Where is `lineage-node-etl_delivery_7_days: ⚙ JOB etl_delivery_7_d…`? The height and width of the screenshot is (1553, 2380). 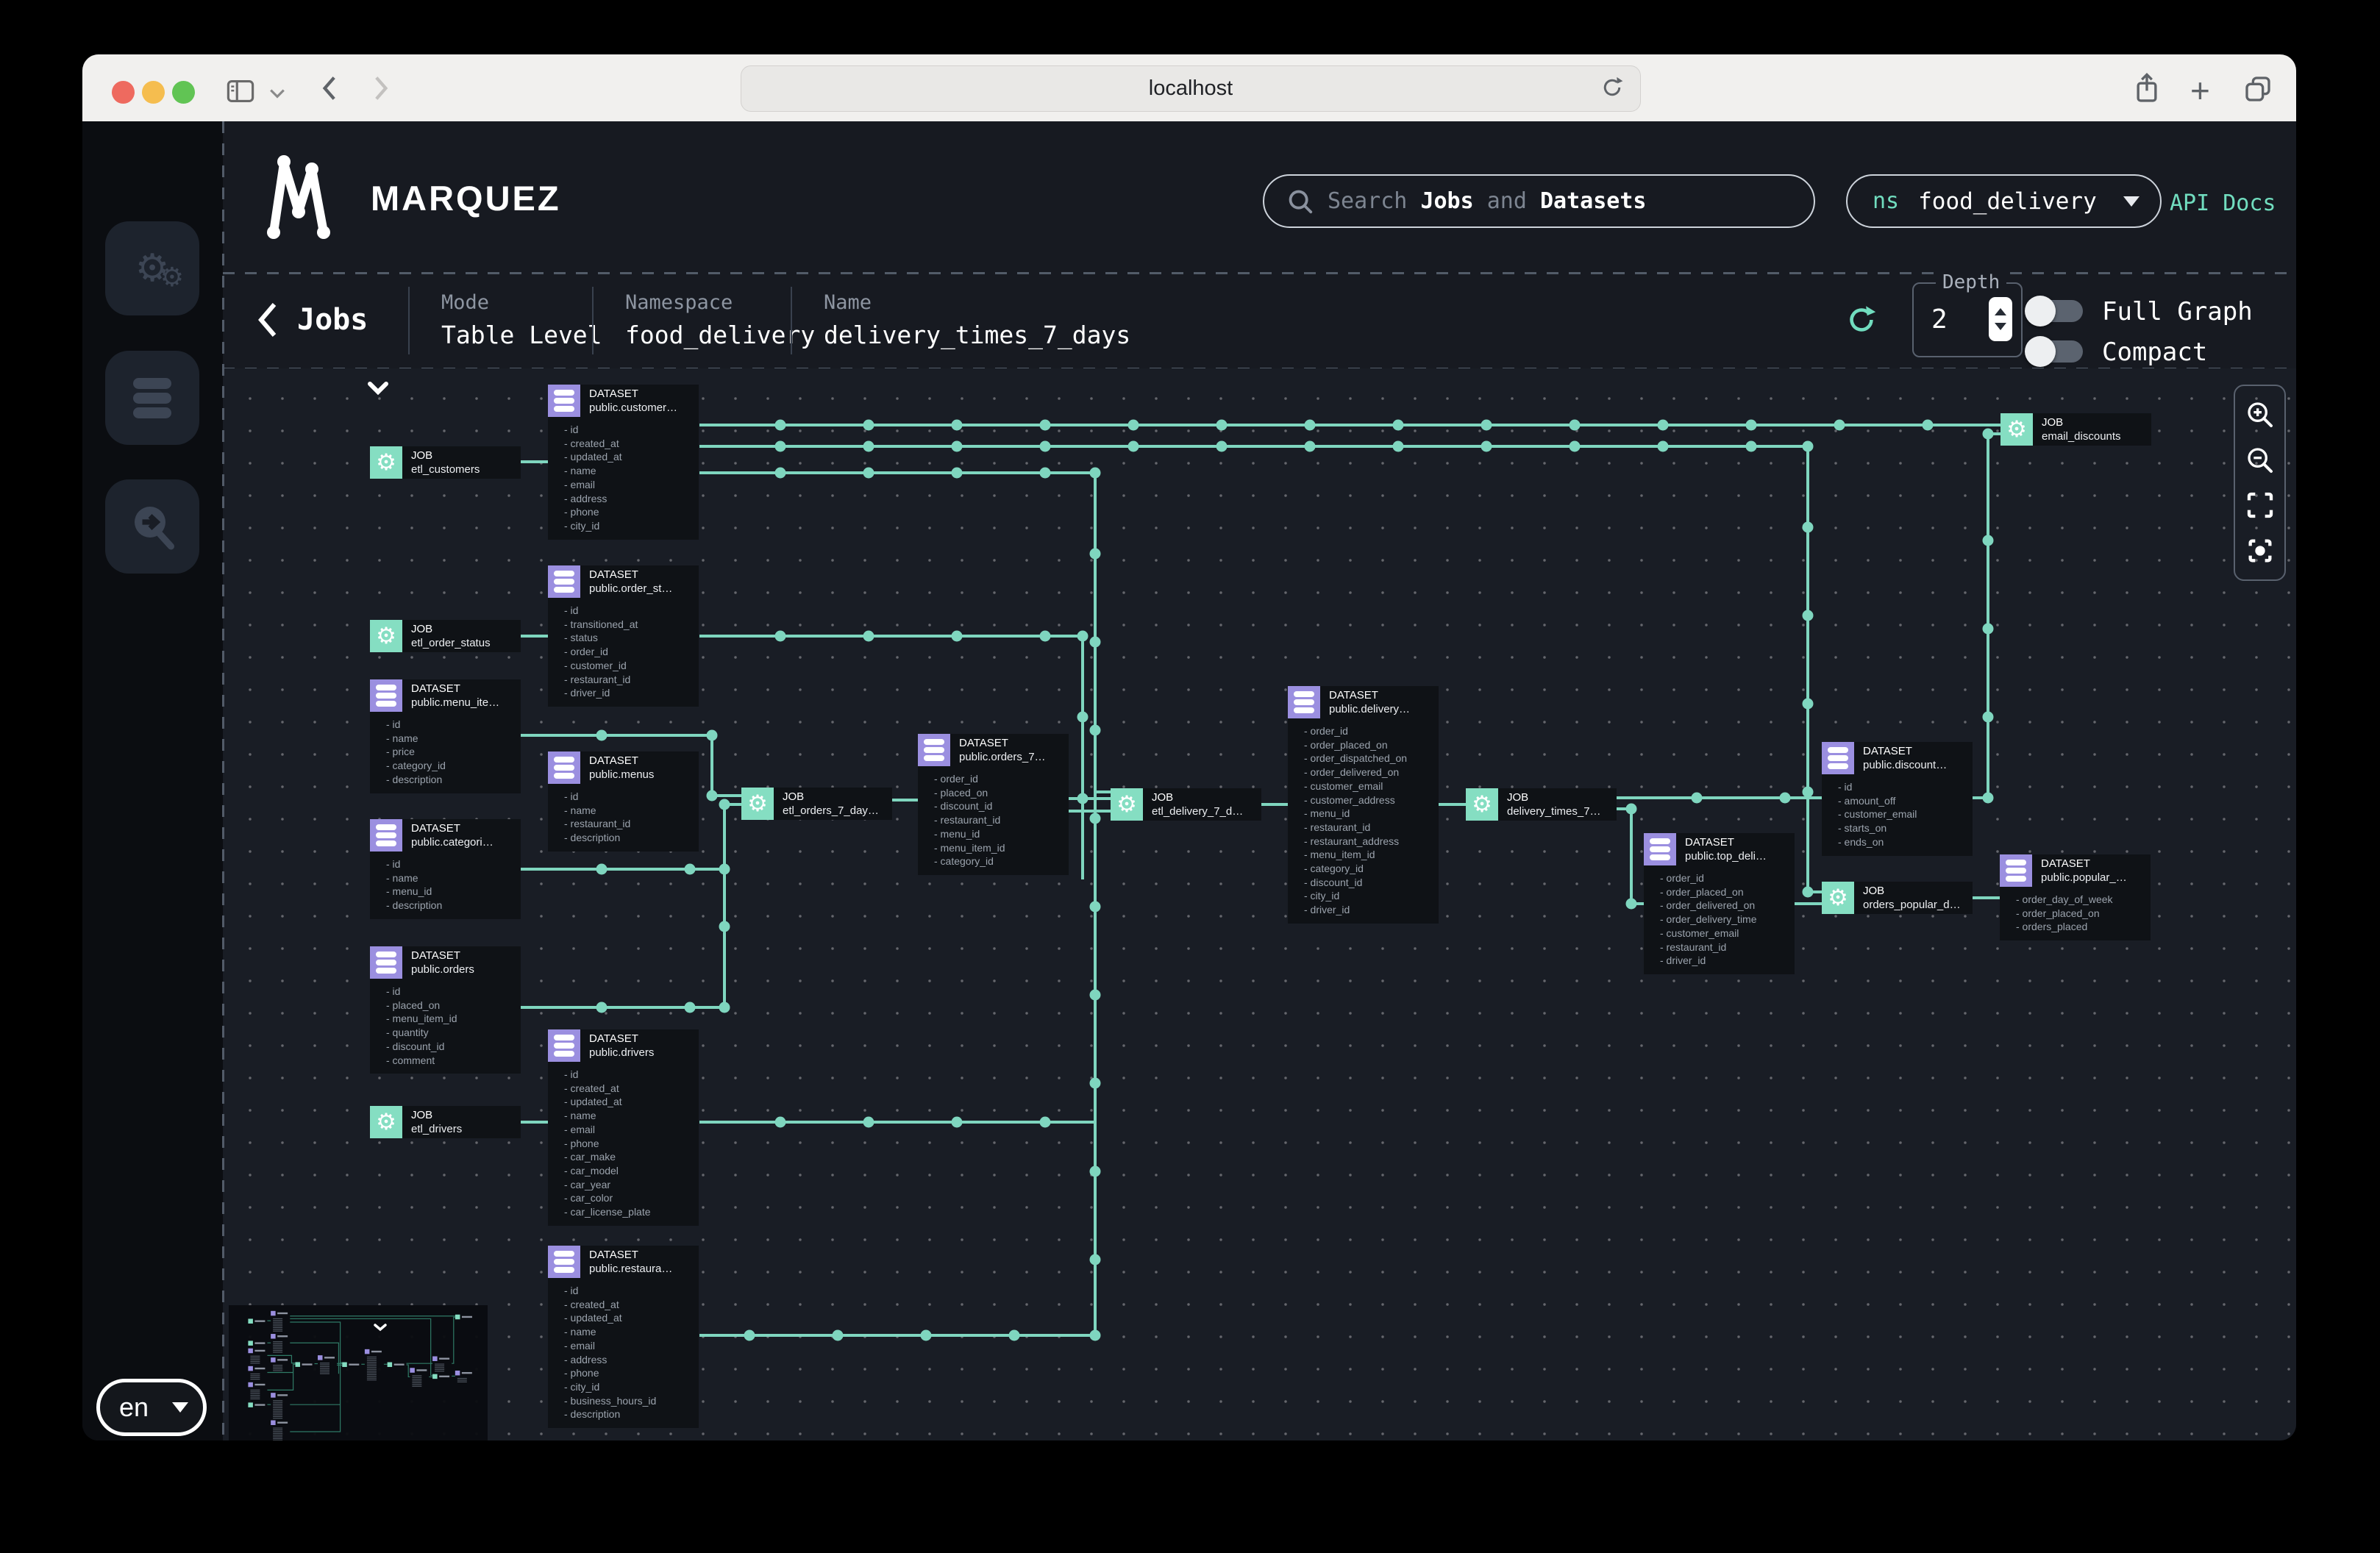
lineage-node-etl_delivery_7_days: ⚙ JOB etl_delivery_7_d… is located at coordinates (1186, 805).